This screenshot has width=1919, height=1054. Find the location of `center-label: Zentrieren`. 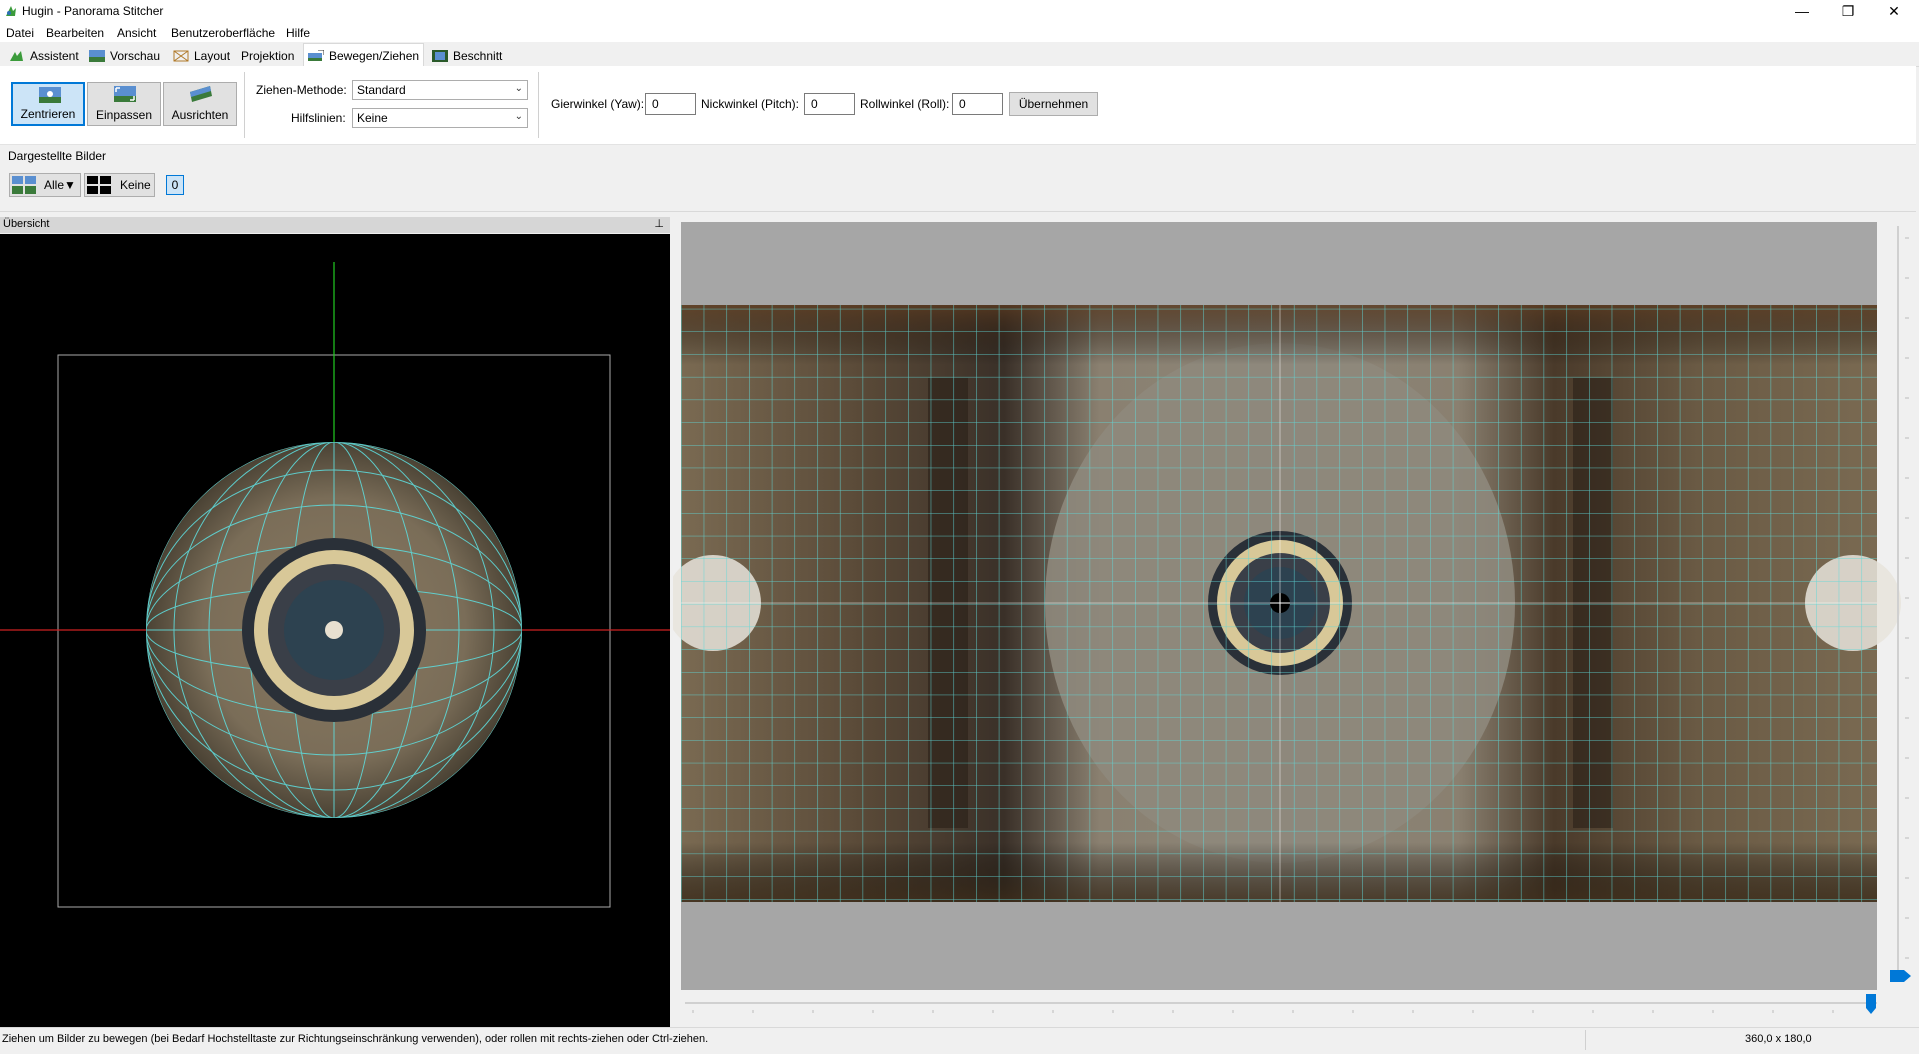

center-label: Zentrieren is located at coordinates (48, 114).